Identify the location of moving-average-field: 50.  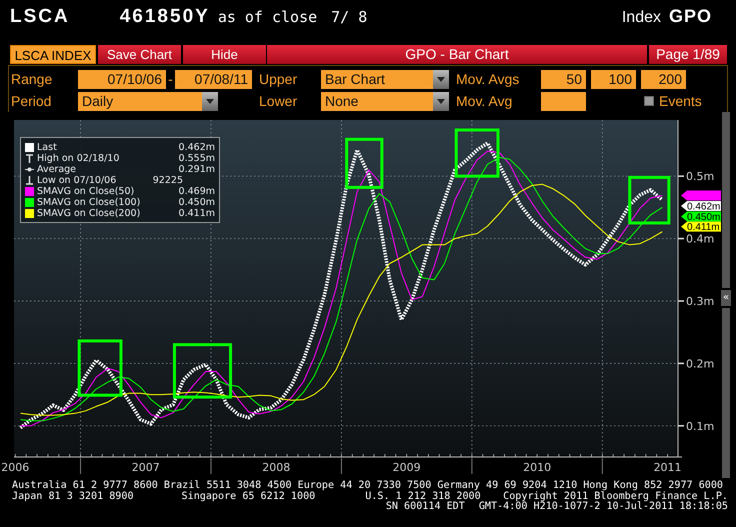
(563, 79).